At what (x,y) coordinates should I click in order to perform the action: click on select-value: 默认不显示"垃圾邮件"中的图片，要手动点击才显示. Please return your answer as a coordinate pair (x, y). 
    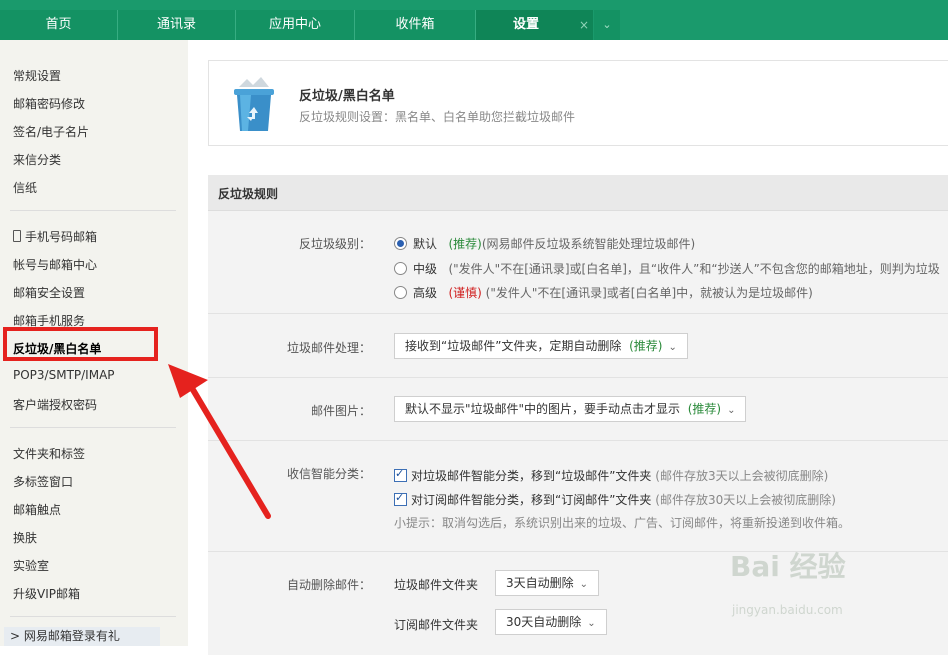
    Looking at the image, I should click on (543, 409).